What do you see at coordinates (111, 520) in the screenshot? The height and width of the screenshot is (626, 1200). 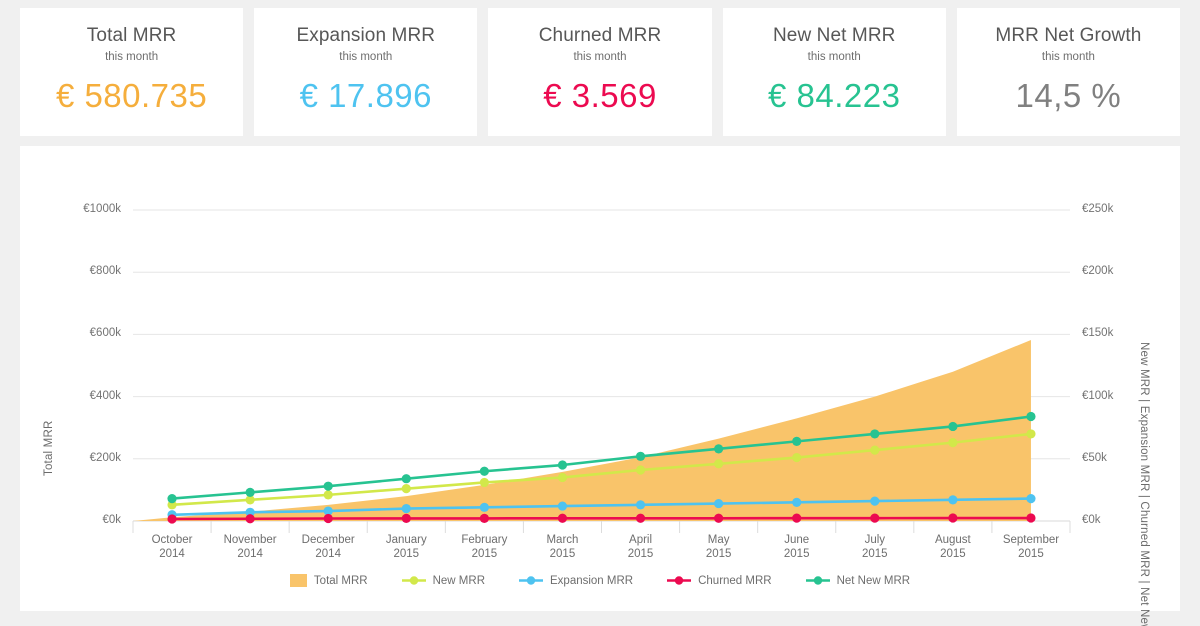 I see `y-tick-label-left: €0k` at bounding box center [111, 520].